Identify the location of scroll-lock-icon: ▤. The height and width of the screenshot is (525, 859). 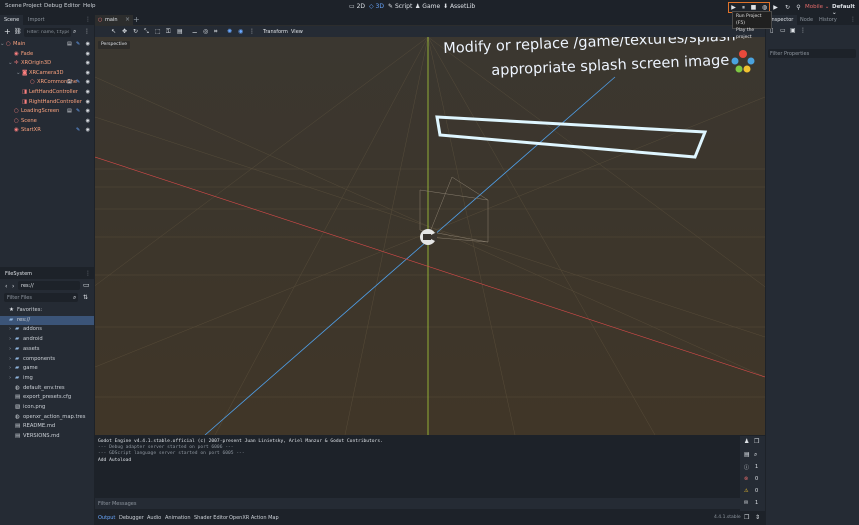
(747, 454).